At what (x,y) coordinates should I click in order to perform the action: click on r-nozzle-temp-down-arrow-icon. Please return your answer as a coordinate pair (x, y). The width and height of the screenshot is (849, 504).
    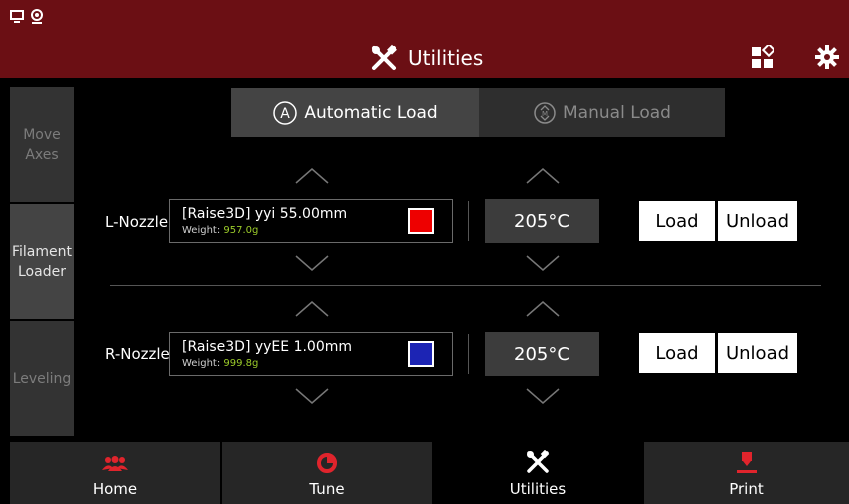
    Looking at the image, I should click on (543, 396).